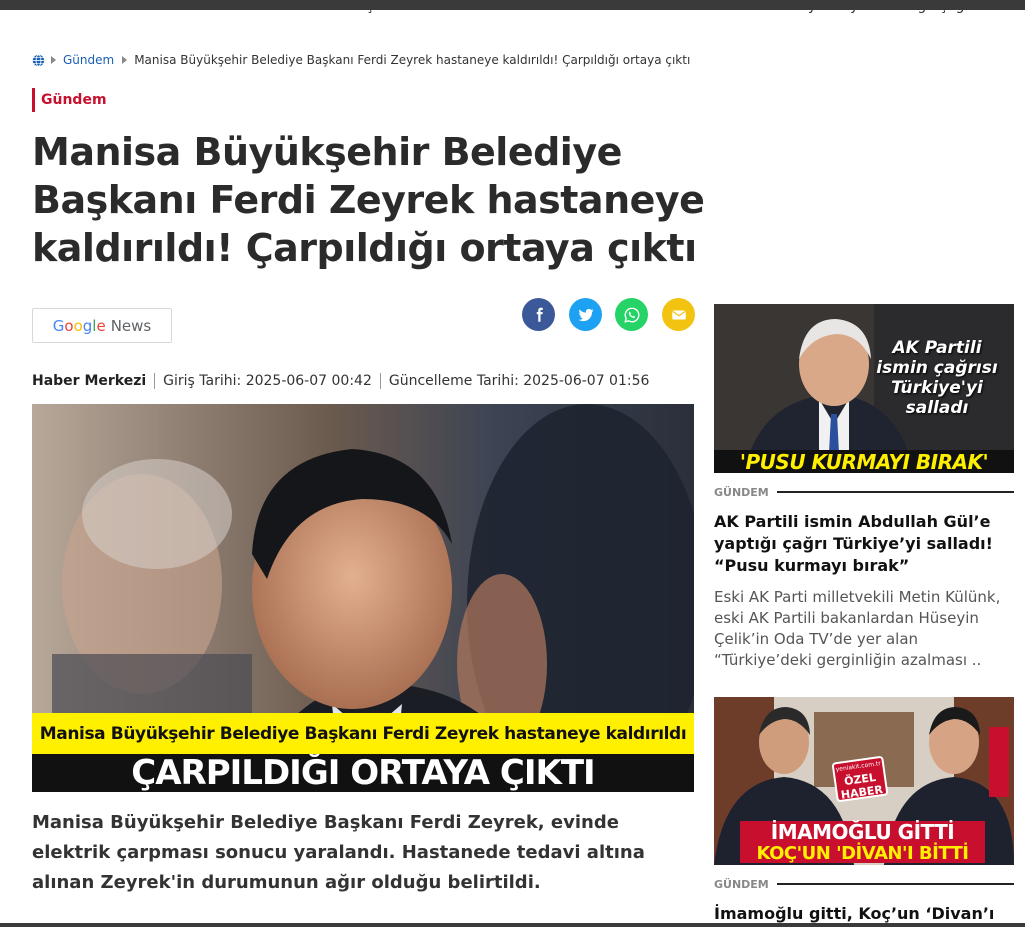 The height and width of the screenshot is (927, 1025). I want to click on google-news-button: Google News, so click(102, 325).